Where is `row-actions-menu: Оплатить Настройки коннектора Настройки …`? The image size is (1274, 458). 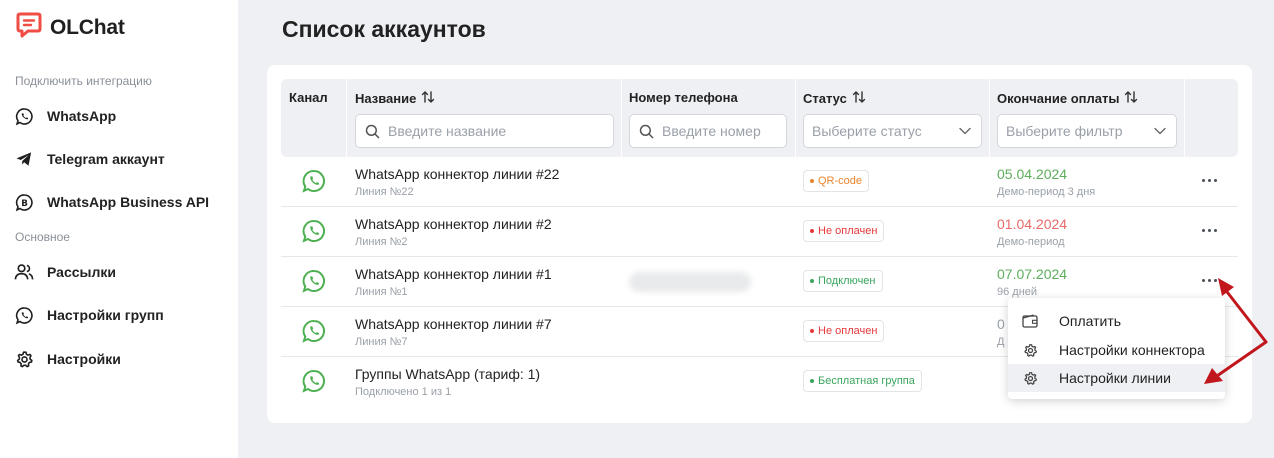 row-actions-menu: Оплатить Настройки коннектора Настройки … is located at coordinates (1116, 348).